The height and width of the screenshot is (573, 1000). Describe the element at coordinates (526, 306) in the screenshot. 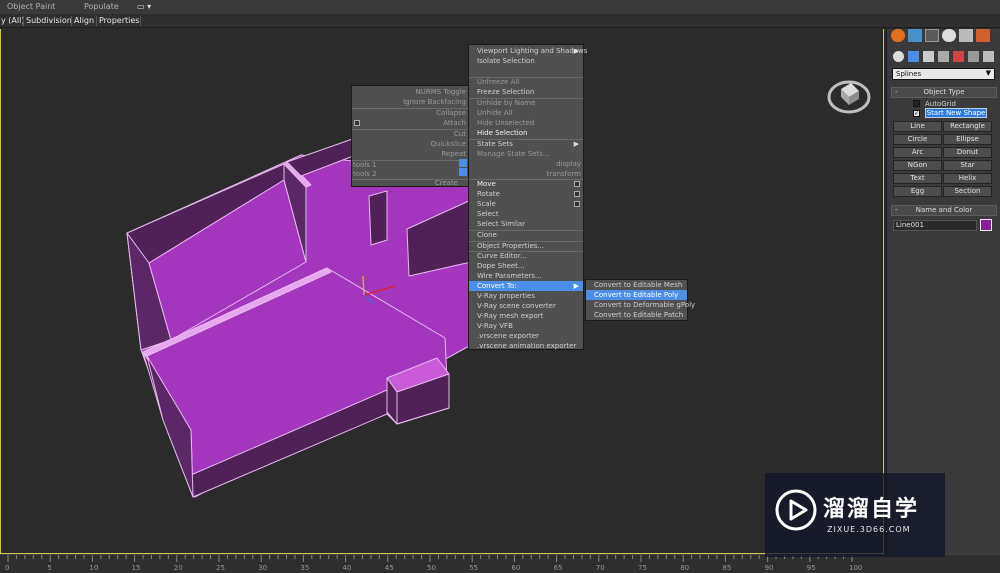

I see `menu-vray-scene-converter: V-Ray scene converter` at that location.